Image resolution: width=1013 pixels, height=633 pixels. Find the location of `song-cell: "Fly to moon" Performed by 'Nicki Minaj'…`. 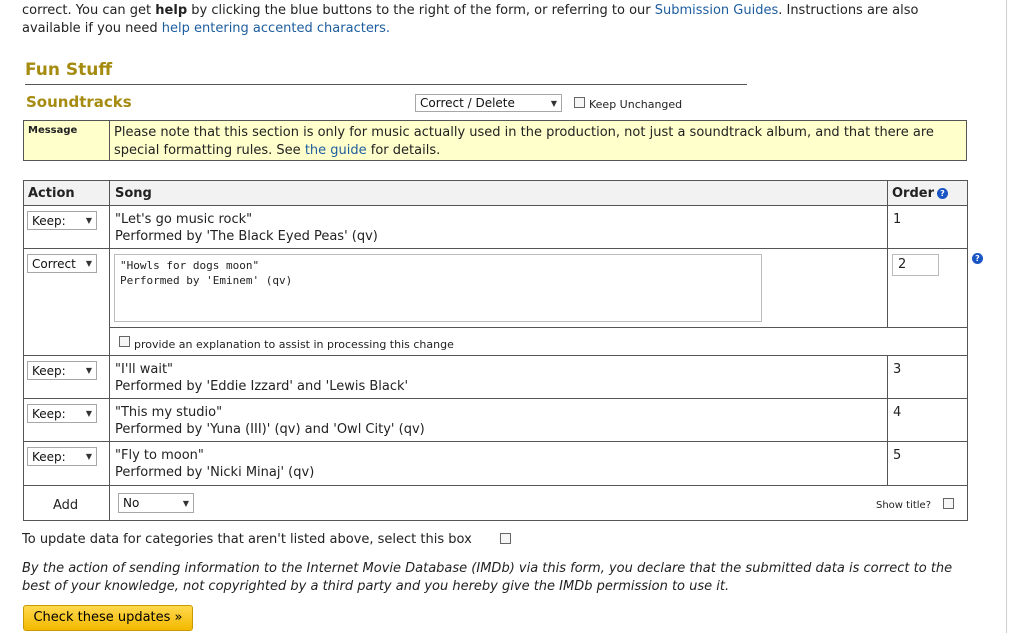

song-cell: "Fly to moon" Performed by 'Nicki Minaj'… is located at coordinates (214, 464).